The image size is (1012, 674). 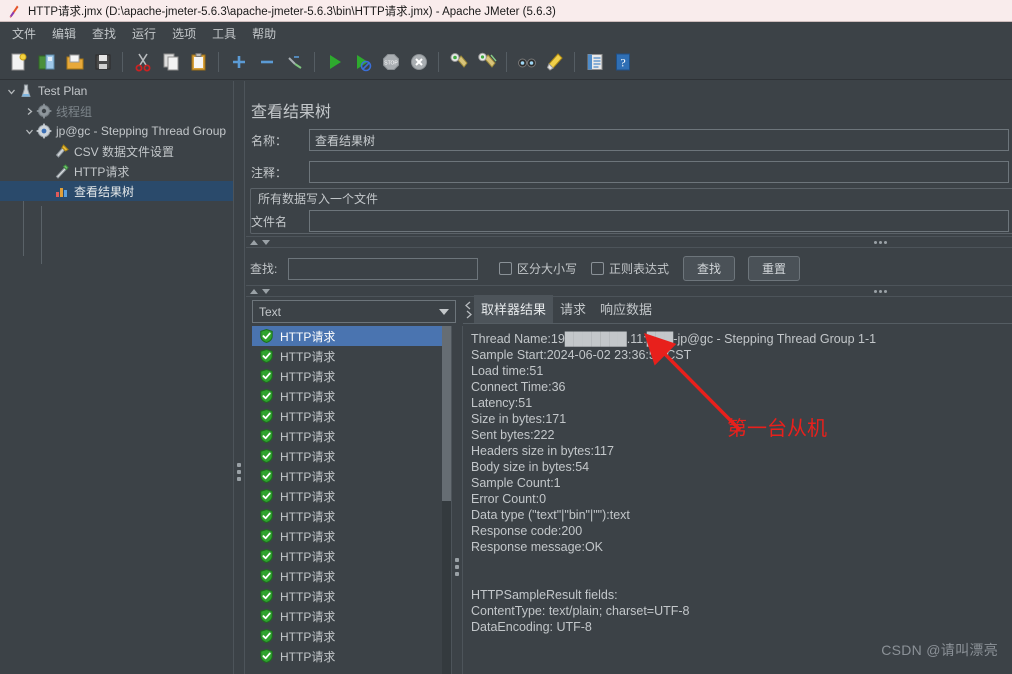 I want to click on detail-line: Data type ("text"|"bin"|""):text, so click(x=550, y=515).